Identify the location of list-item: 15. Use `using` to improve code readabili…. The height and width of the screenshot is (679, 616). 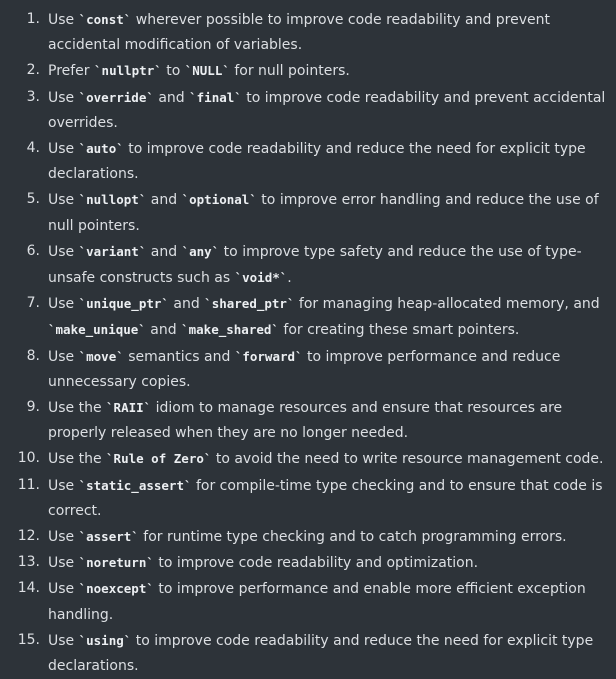
(308, 653).